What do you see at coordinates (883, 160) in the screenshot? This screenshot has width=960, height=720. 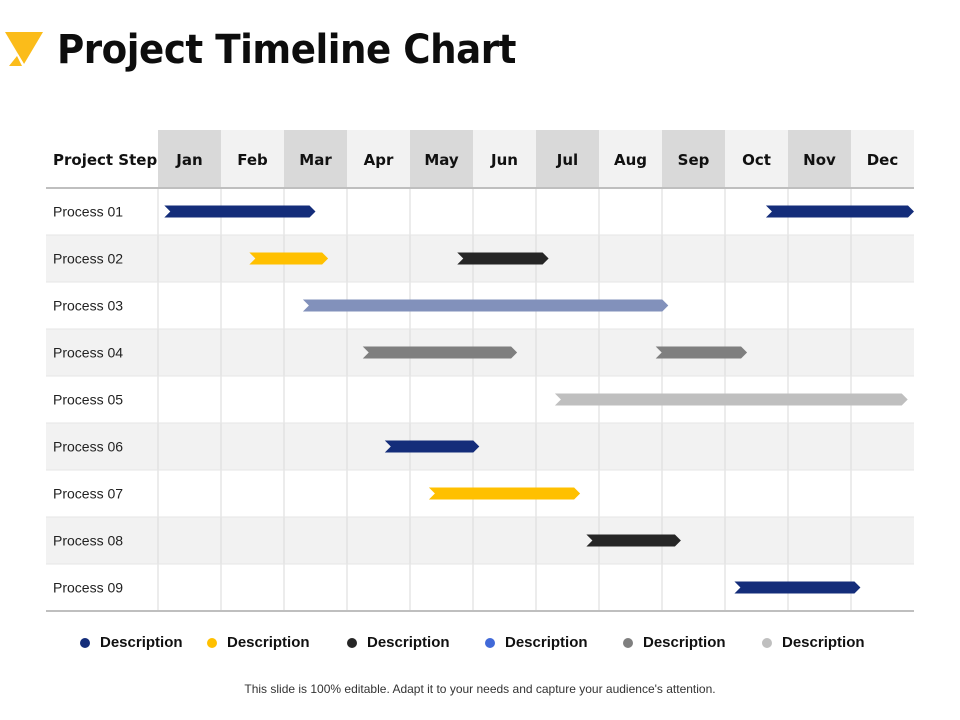 I see `month-label-dec: Dec` at bounding box center [883, 160].